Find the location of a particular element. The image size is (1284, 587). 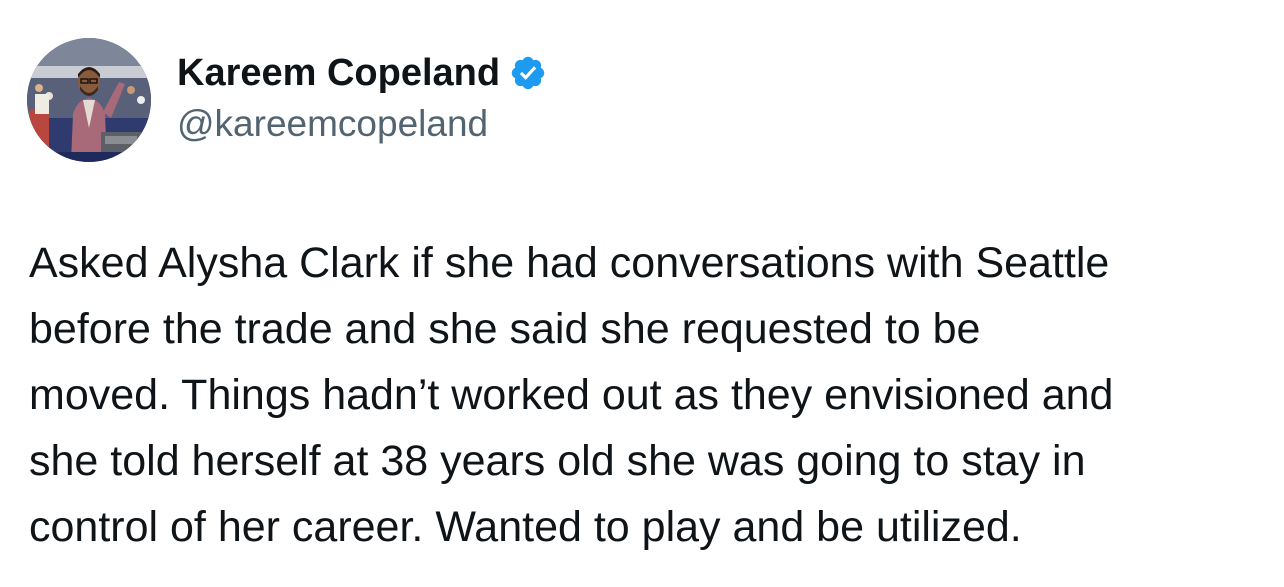

author-handle: @kareemcopeland is located at coordinates (332, 124).